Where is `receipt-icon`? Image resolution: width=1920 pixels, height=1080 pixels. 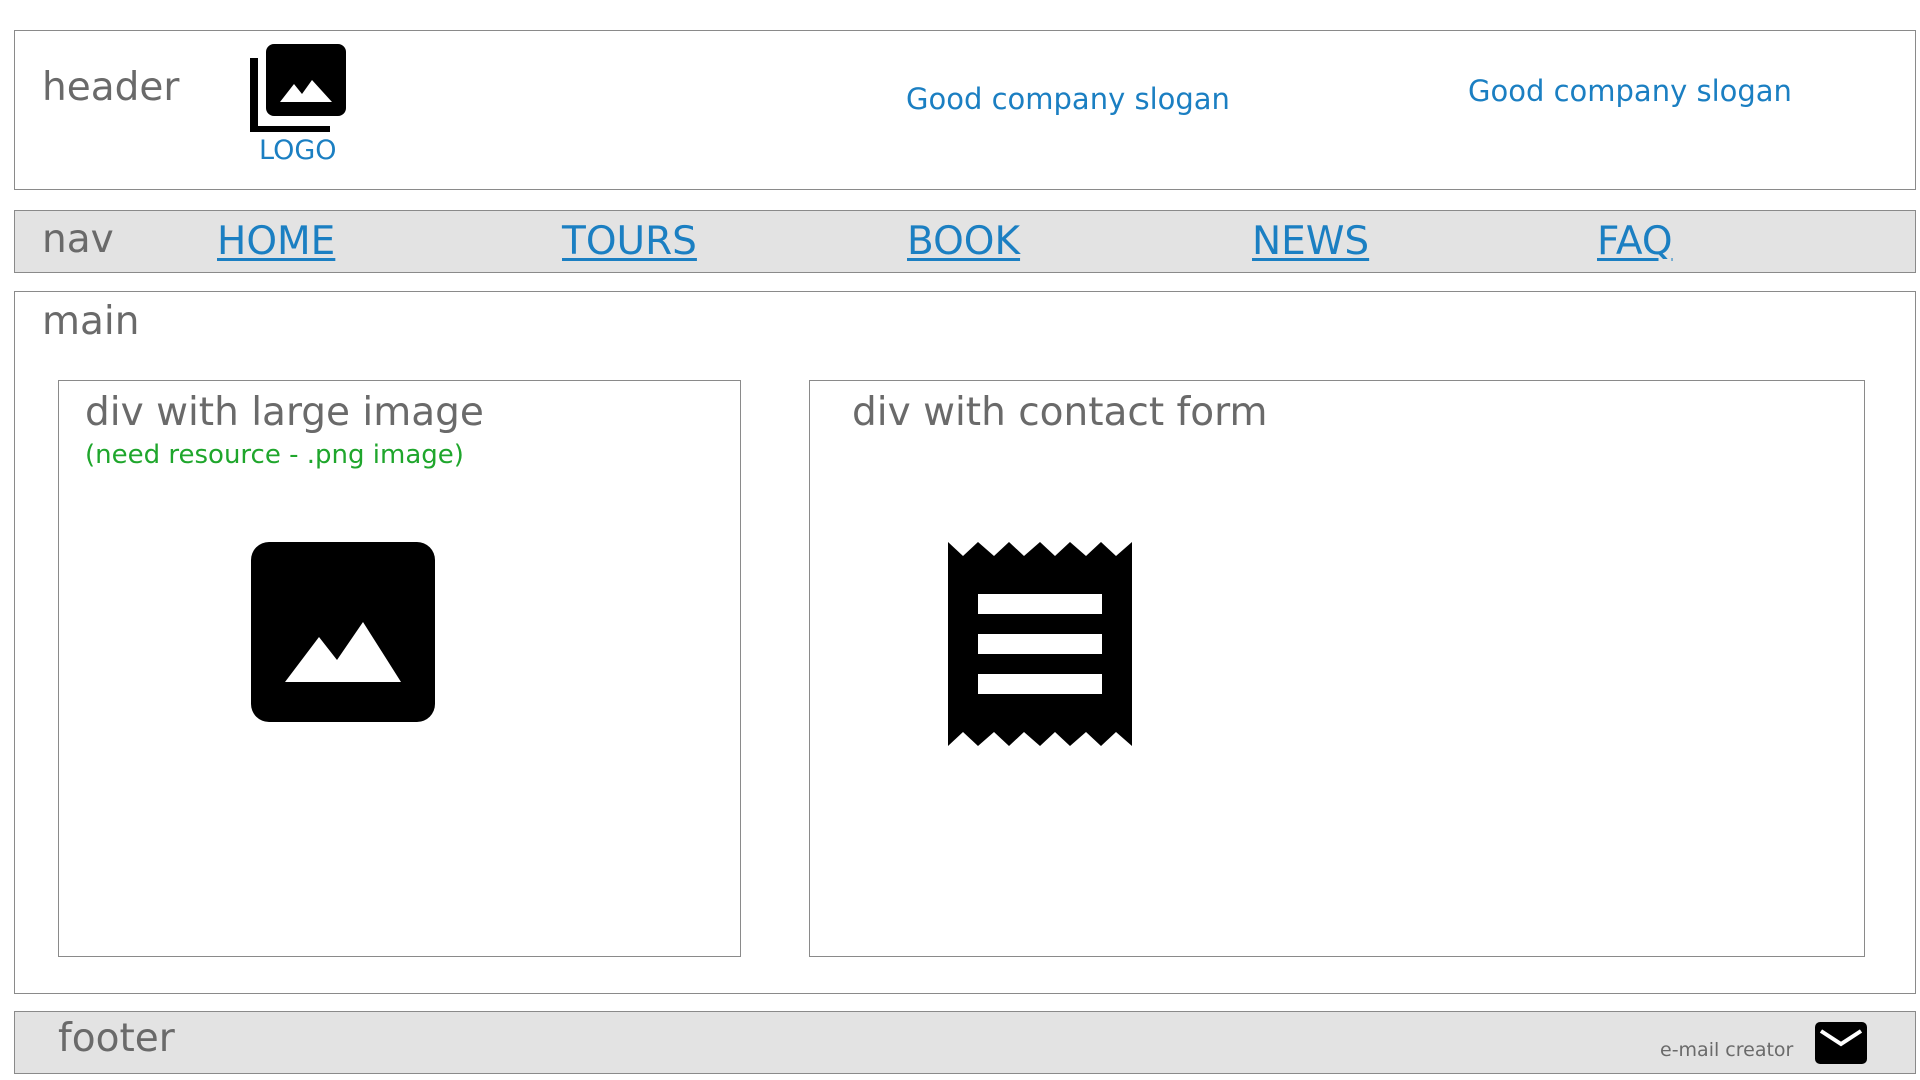 receipt-icon is located at coordinates (1040, 644).